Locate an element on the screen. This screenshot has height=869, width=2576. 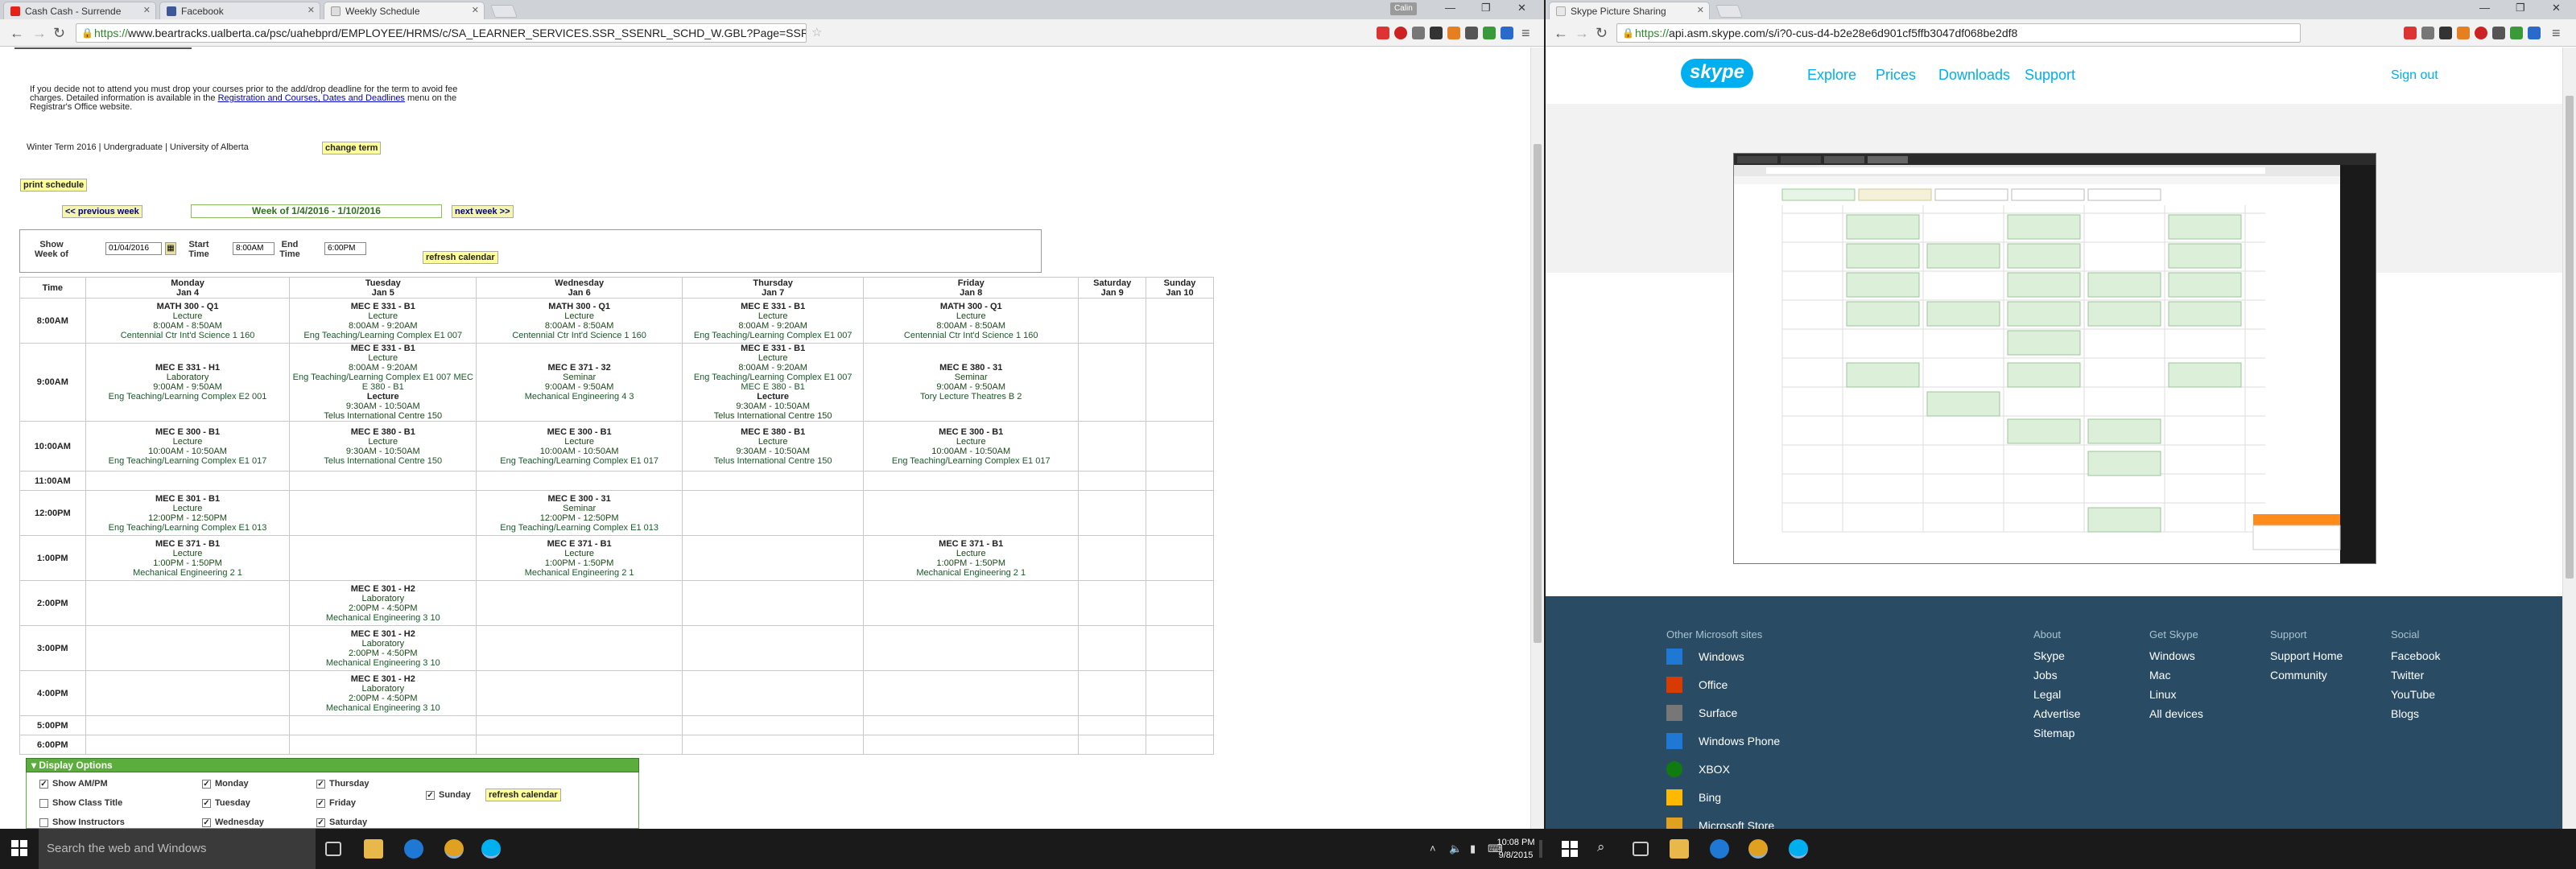
shared-screenshot-image is located at coordinates (2054, 358).